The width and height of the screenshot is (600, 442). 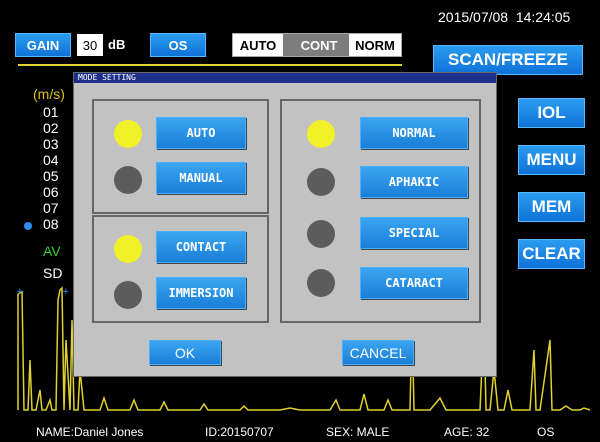 What do you see at coordinates (321, 234) in the screenshot?
I see `radio-special` at bounding box center [321, 234].